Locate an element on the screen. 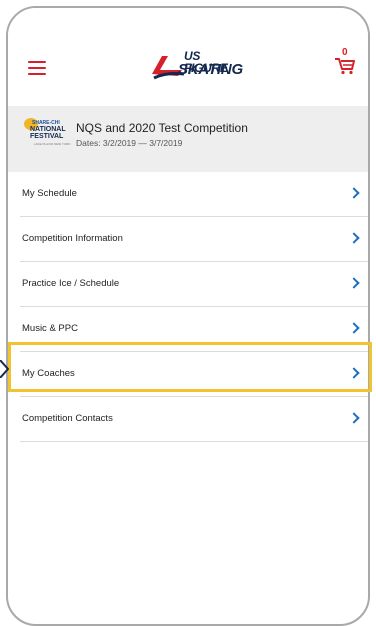 The image size is (376, 626). event-dates: Dates: 3/2/2019 — 3/7/2019 is located at coordinates (129, 143).